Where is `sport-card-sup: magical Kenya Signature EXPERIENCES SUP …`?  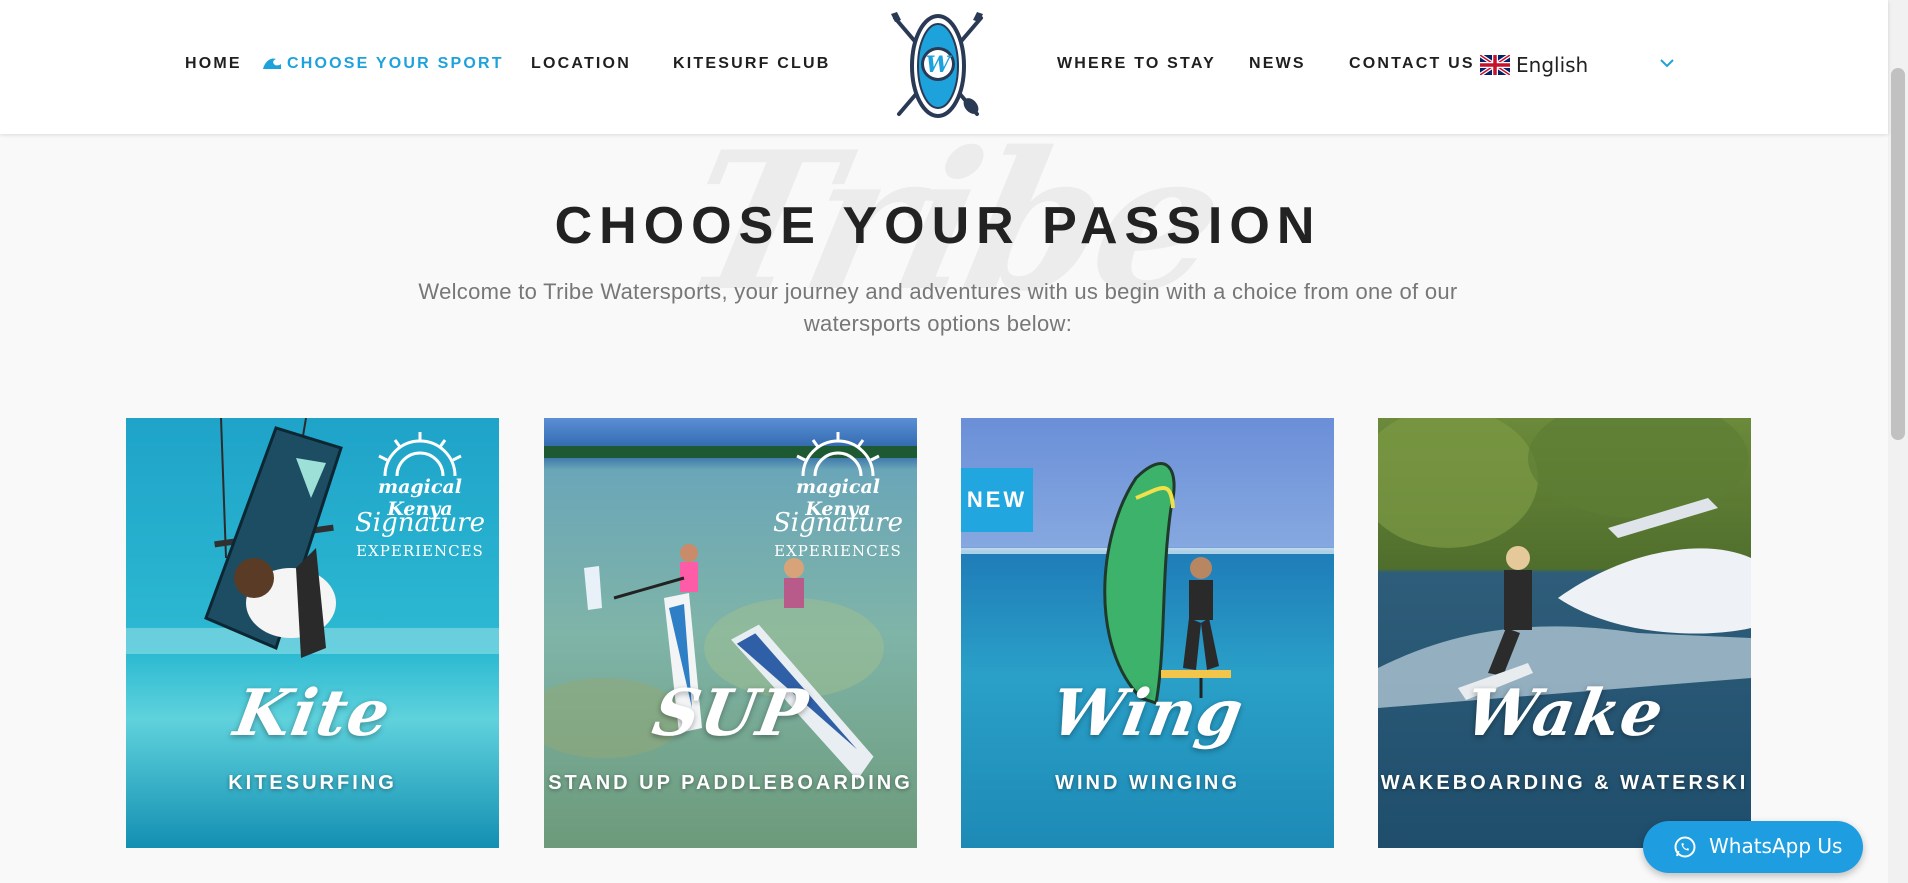
sport-card-sup: magical Kenya Signature EXPERIENCES SUP … is located at coordinates (730, 633).